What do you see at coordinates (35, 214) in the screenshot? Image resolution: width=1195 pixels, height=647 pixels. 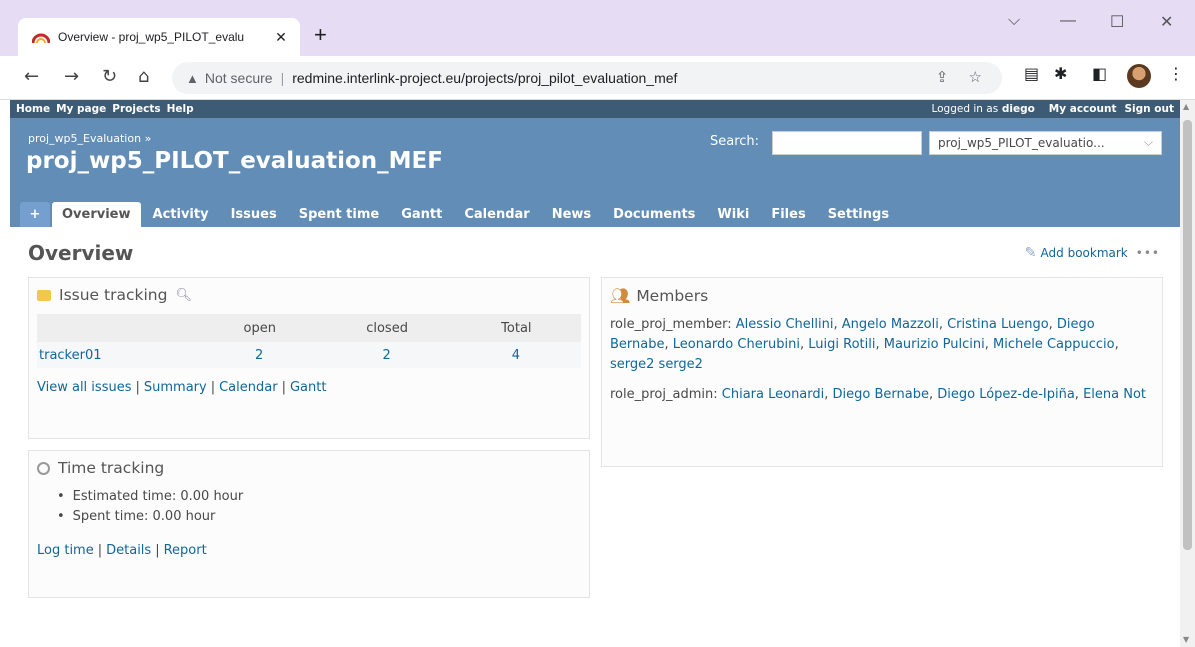 I see `new-object-button: +` at bounding box center [35, 214].